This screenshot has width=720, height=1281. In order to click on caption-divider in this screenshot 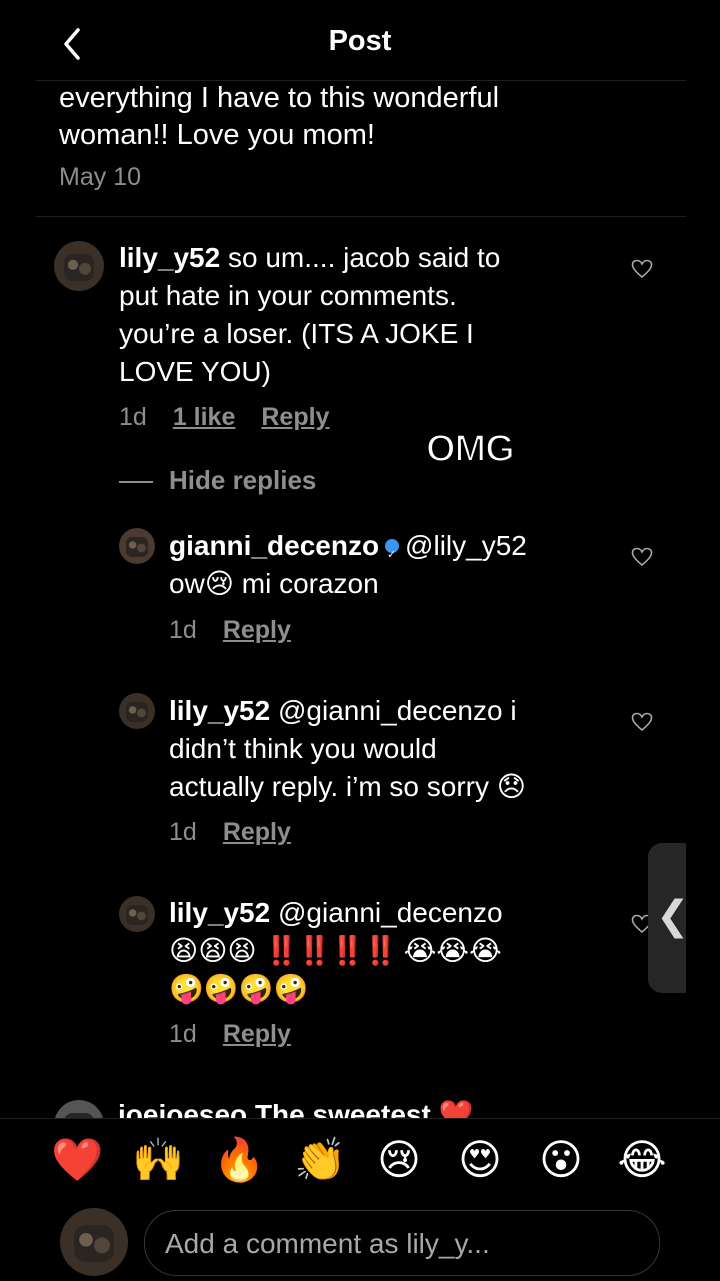, I will do `click(361, 216)`.